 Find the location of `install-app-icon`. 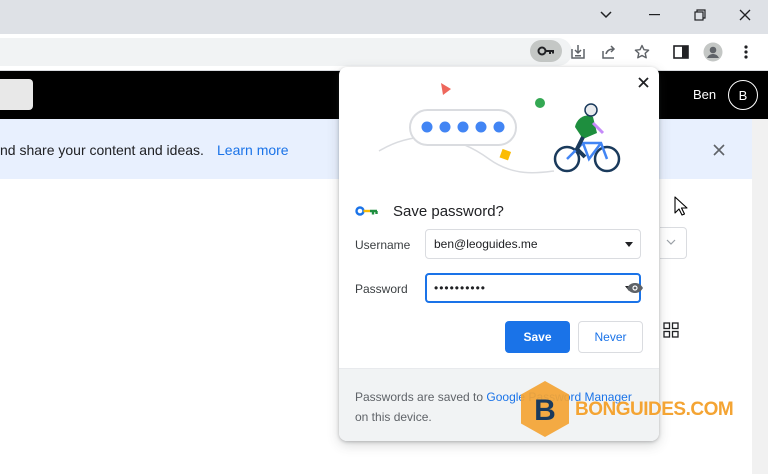

install-app-icon is located at coordinates (578, 52).